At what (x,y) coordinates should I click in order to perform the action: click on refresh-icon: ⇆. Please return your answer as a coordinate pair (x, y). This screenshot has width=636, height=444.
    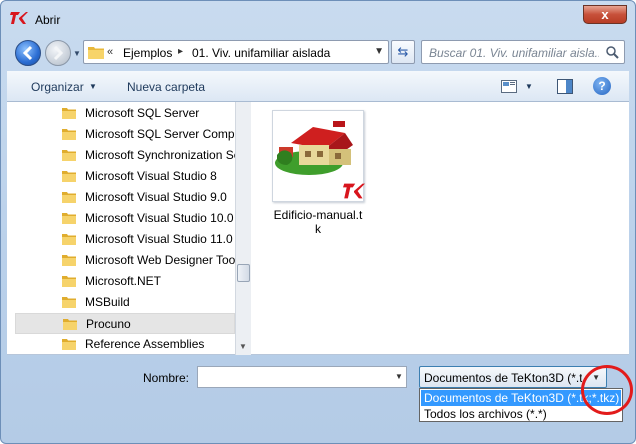
    Looking at the image, I should click on (403, 51).